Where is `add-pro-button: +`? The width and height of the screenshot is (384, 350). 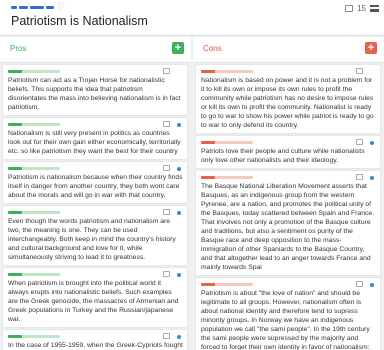
add-pro-button: + is located at coordinates (178, 48).